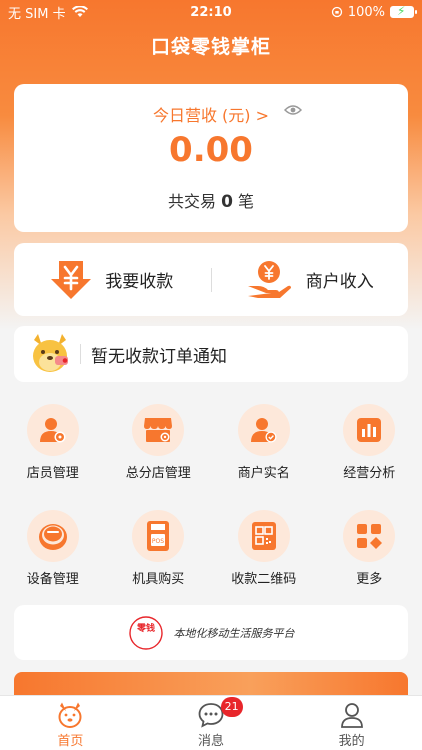 This screenshot has width=422, height=750. I want to click on svg-text: POS, so click(158, 541).